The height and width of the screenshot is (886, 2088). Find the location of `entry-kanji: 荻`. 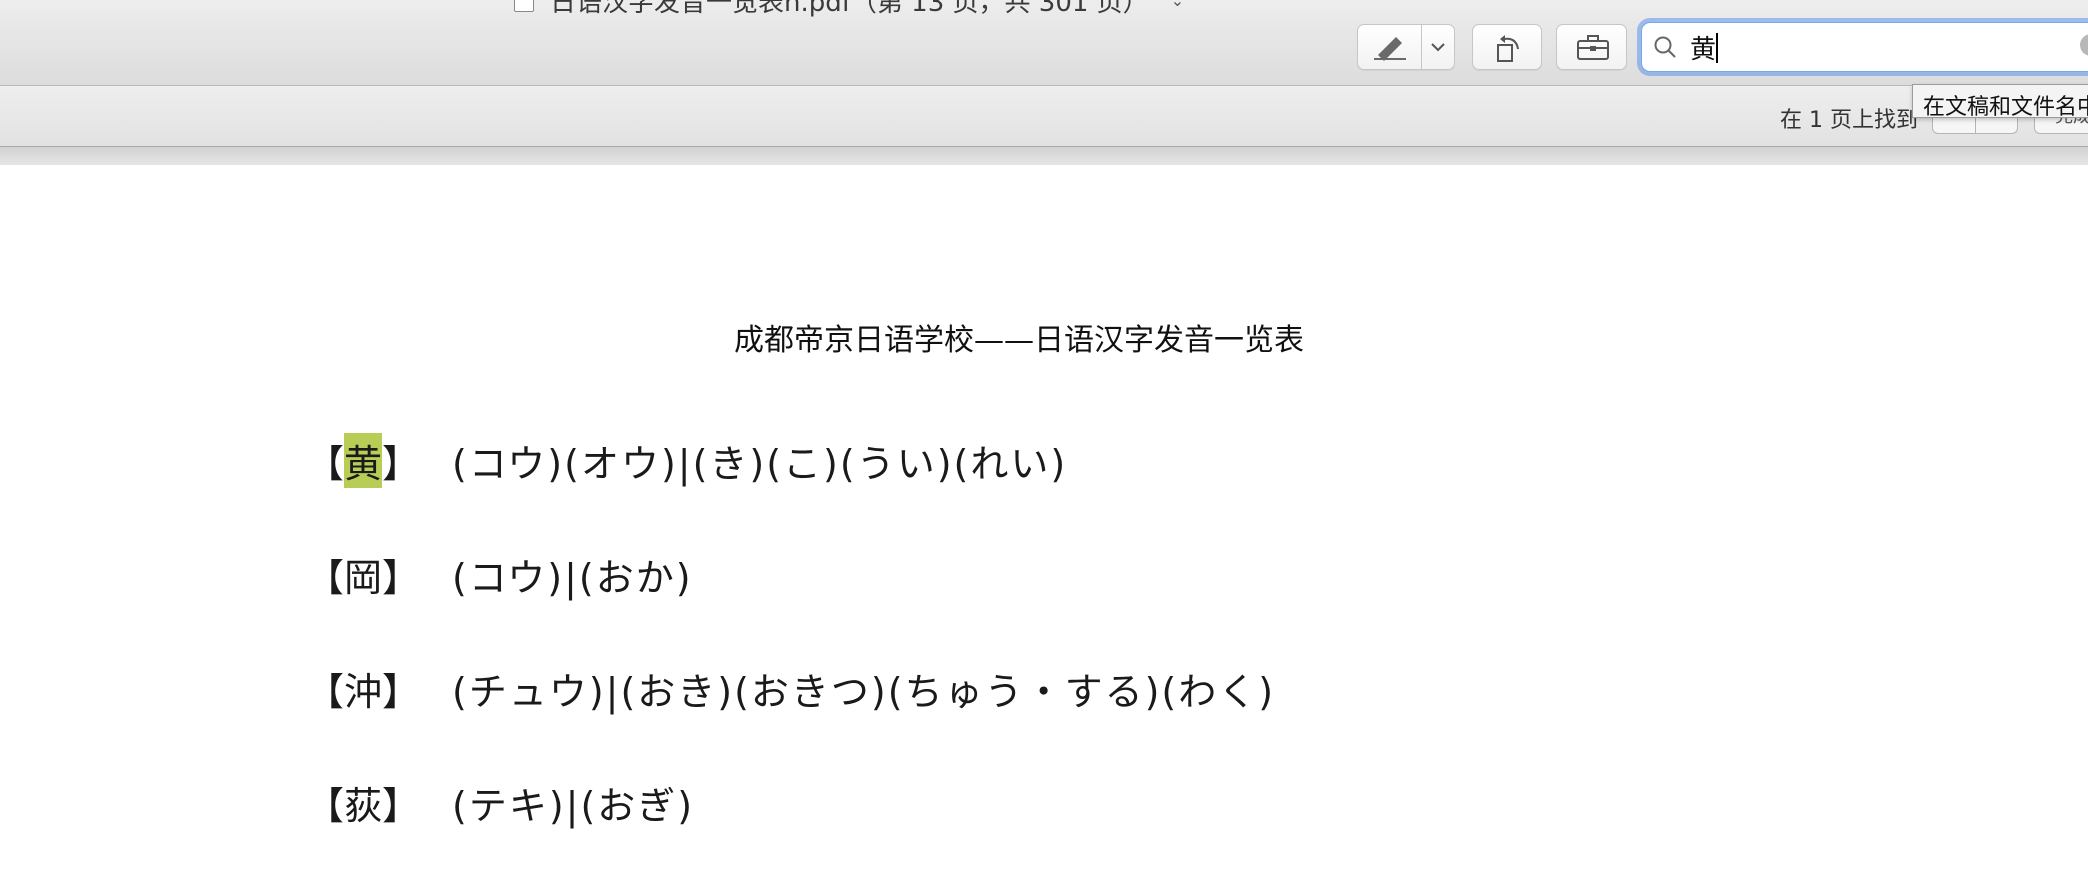

entry-kanji: 荻 is located at coordinates (363, 806).